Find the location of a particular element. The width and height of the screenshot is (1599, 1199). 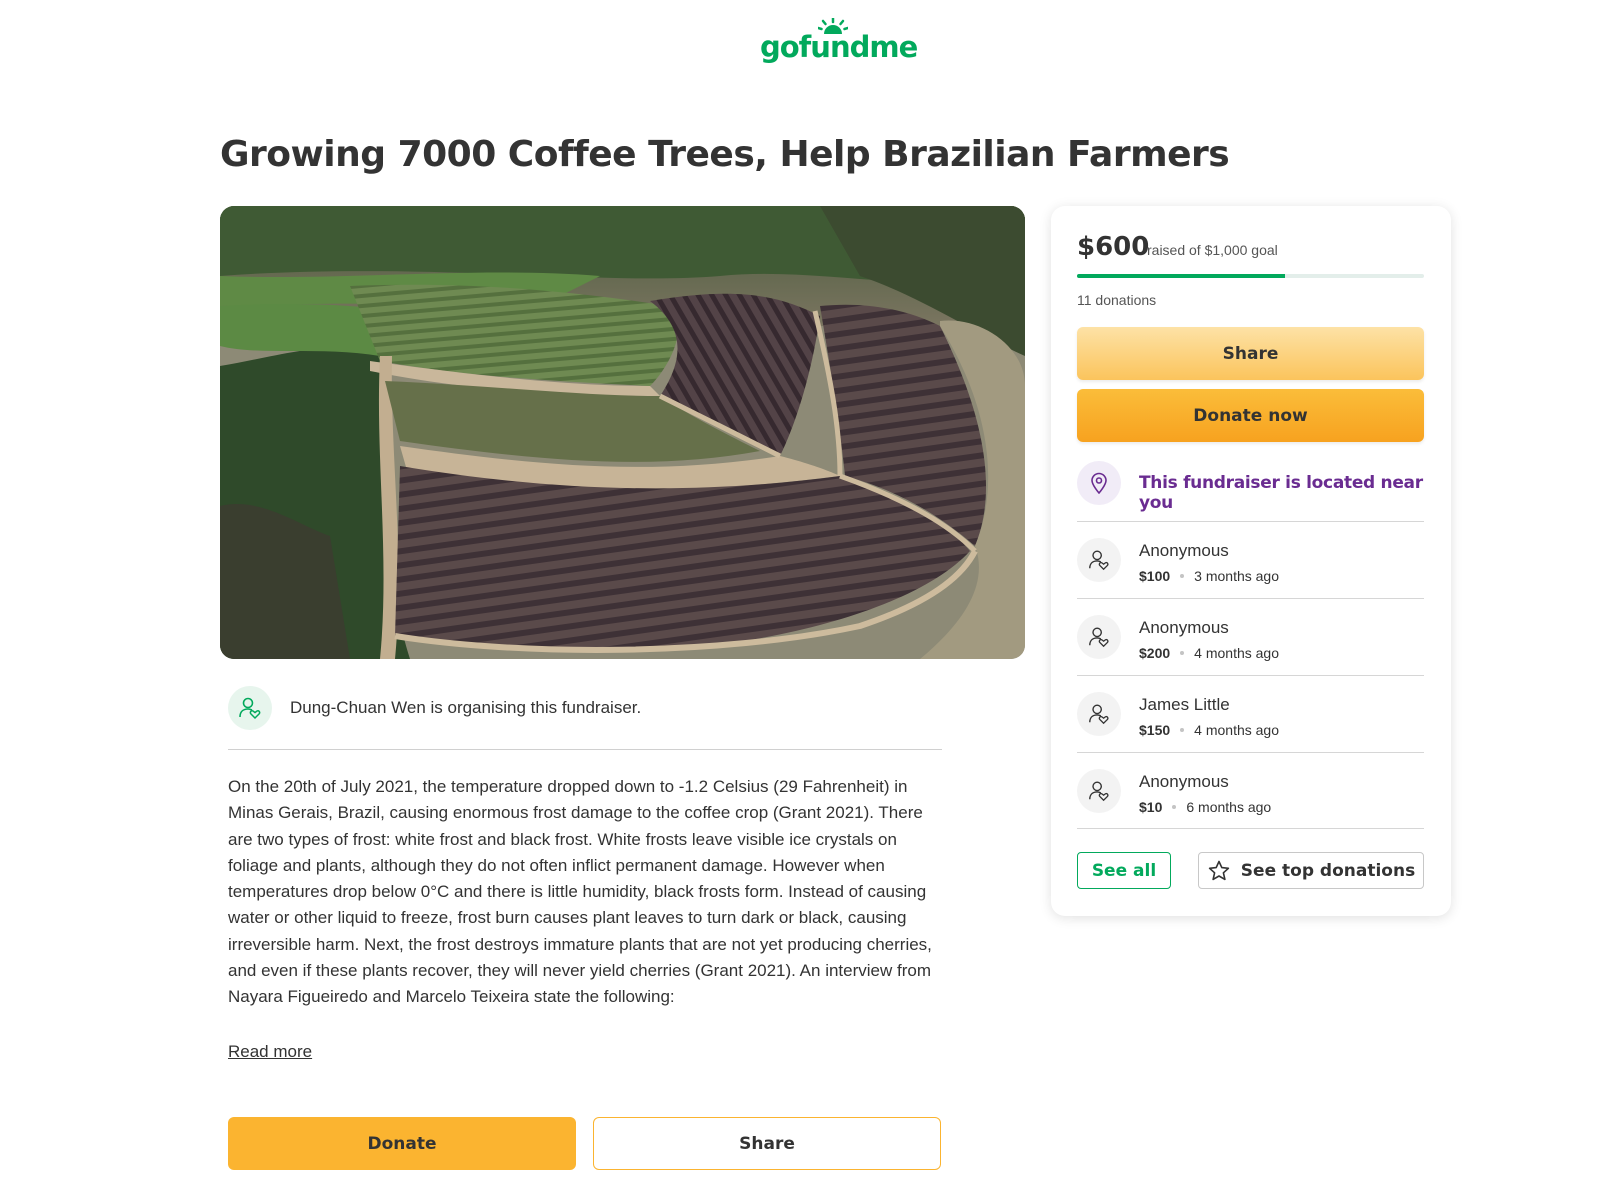

sidebar-share-button: Share is located at coordinates (1250, 353).